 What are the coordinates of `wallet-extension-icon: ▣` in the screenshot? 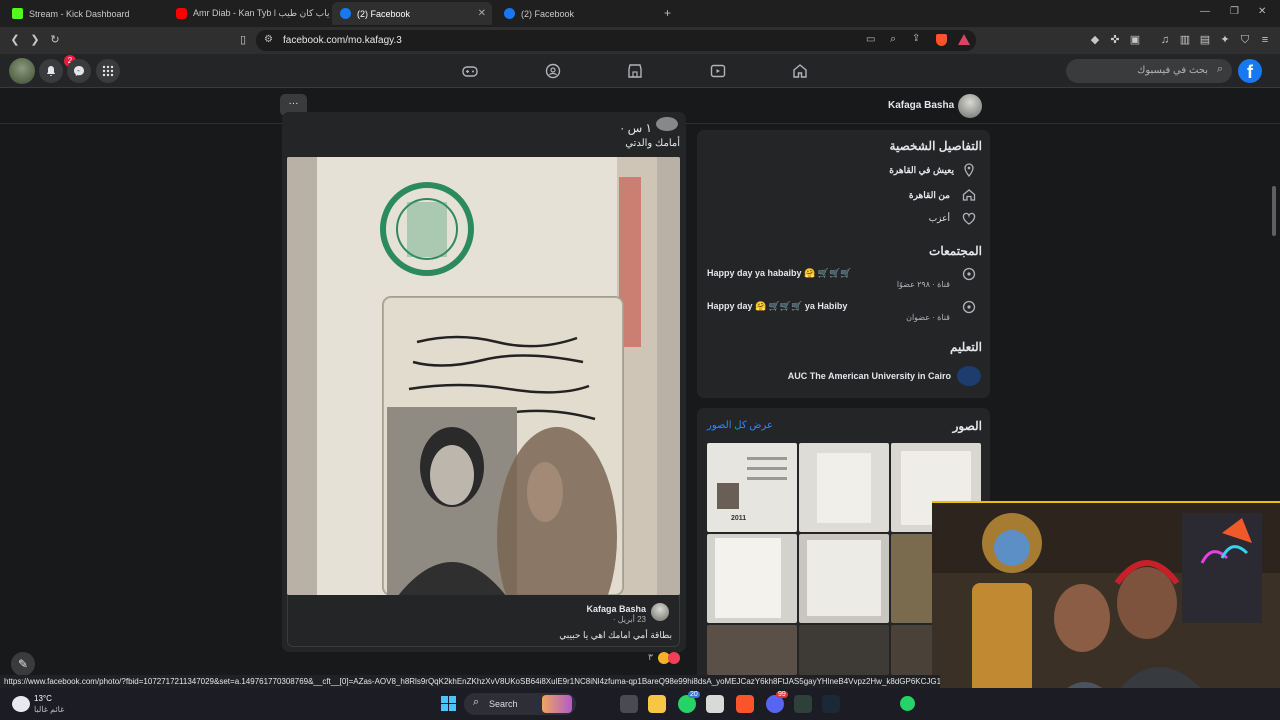 It's located at (1135, 40).